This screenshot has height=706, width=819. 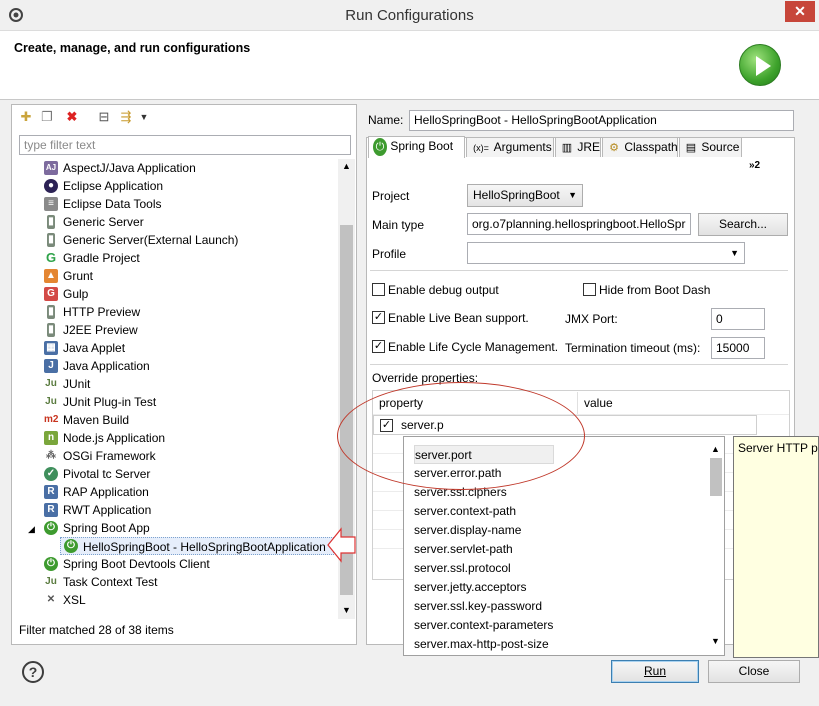 I want to click on lifecycle-checkbox: ✓, so click(x=378, y=346).